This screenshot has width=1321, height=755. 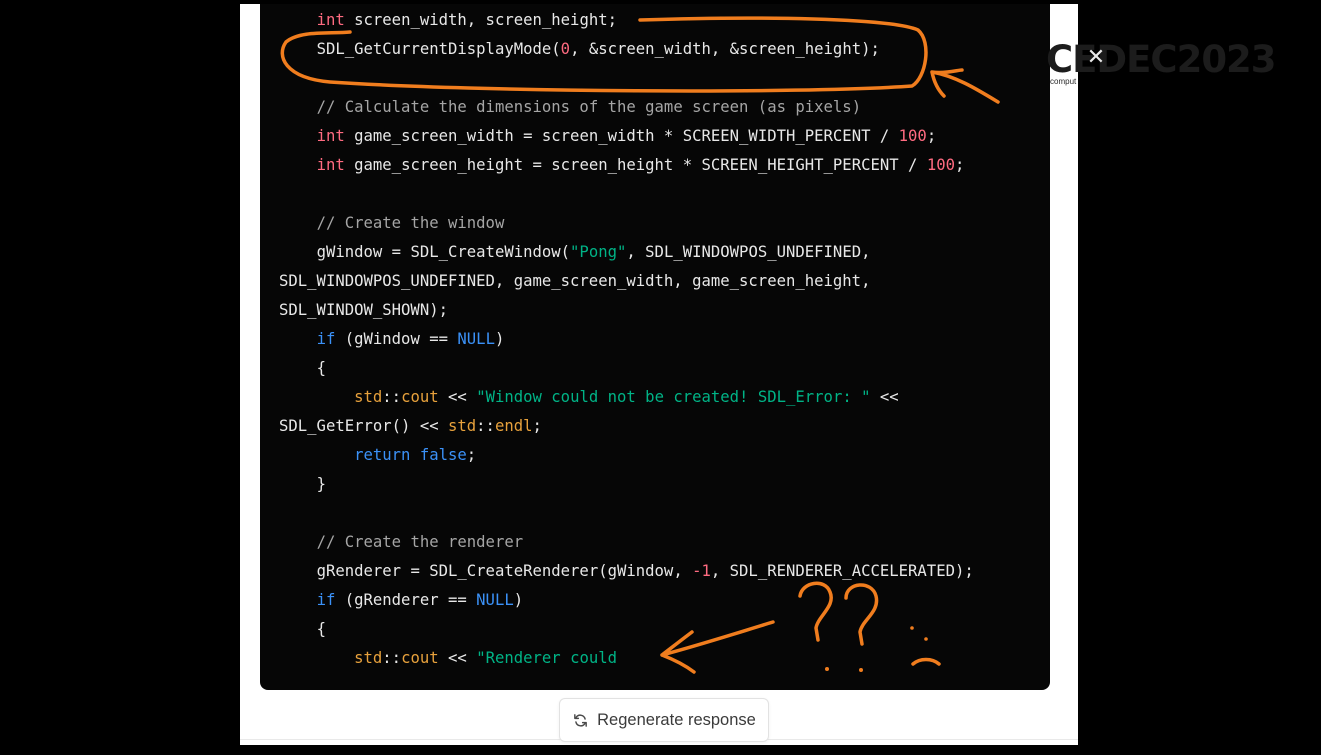 What do you see at coordinates (443, 455) in the screenshot?
I see `code-token: false` at bounding box center [443, 455].